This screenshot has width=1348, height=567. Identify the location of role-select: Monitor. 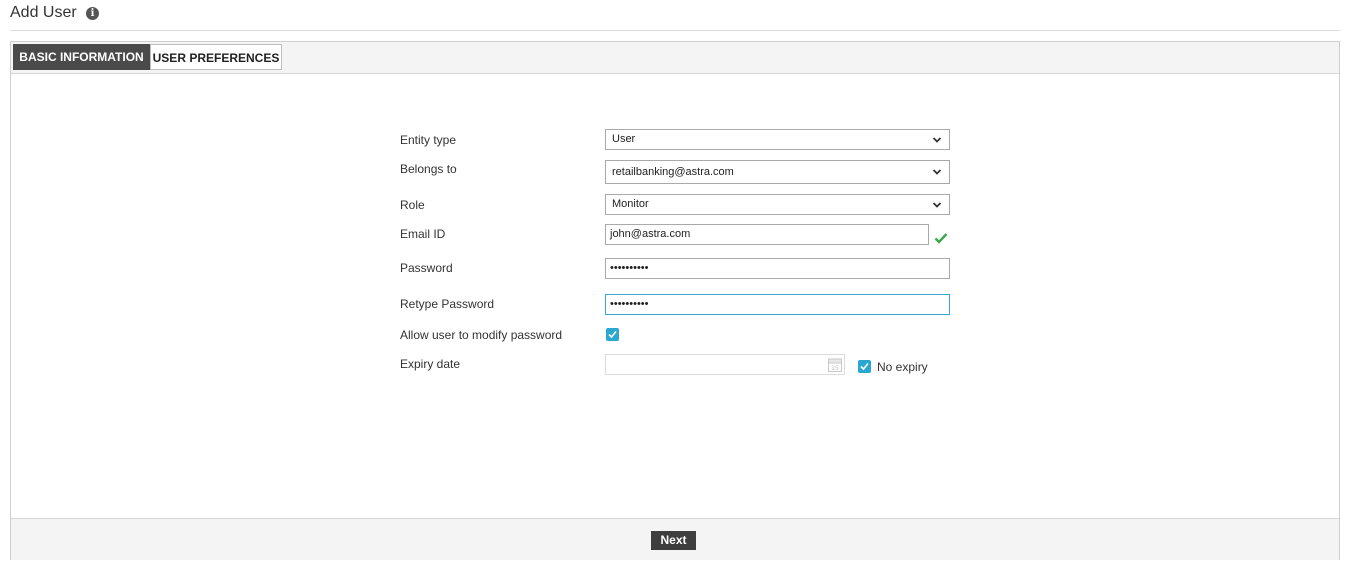
(777, 204).